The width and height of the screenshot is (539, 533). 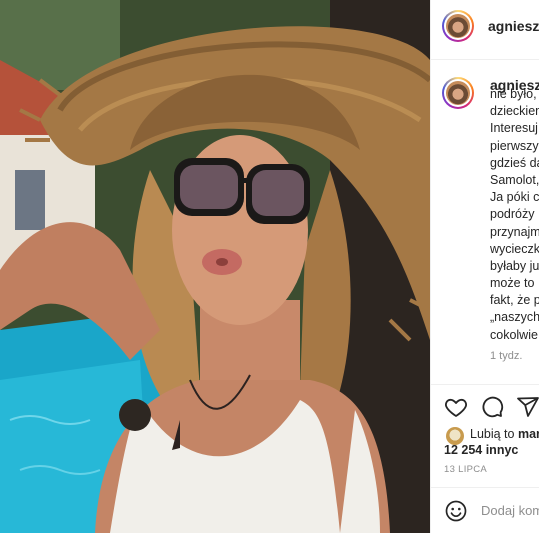 What do you see at coordinates (466, 469) in the screenshot?
I see `post-date: 13 LIPCA` at bounding box center [466, 469].